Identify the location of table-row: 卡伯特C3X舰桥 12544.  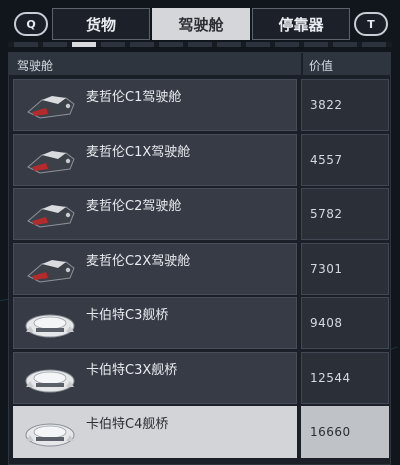
(201, 377).